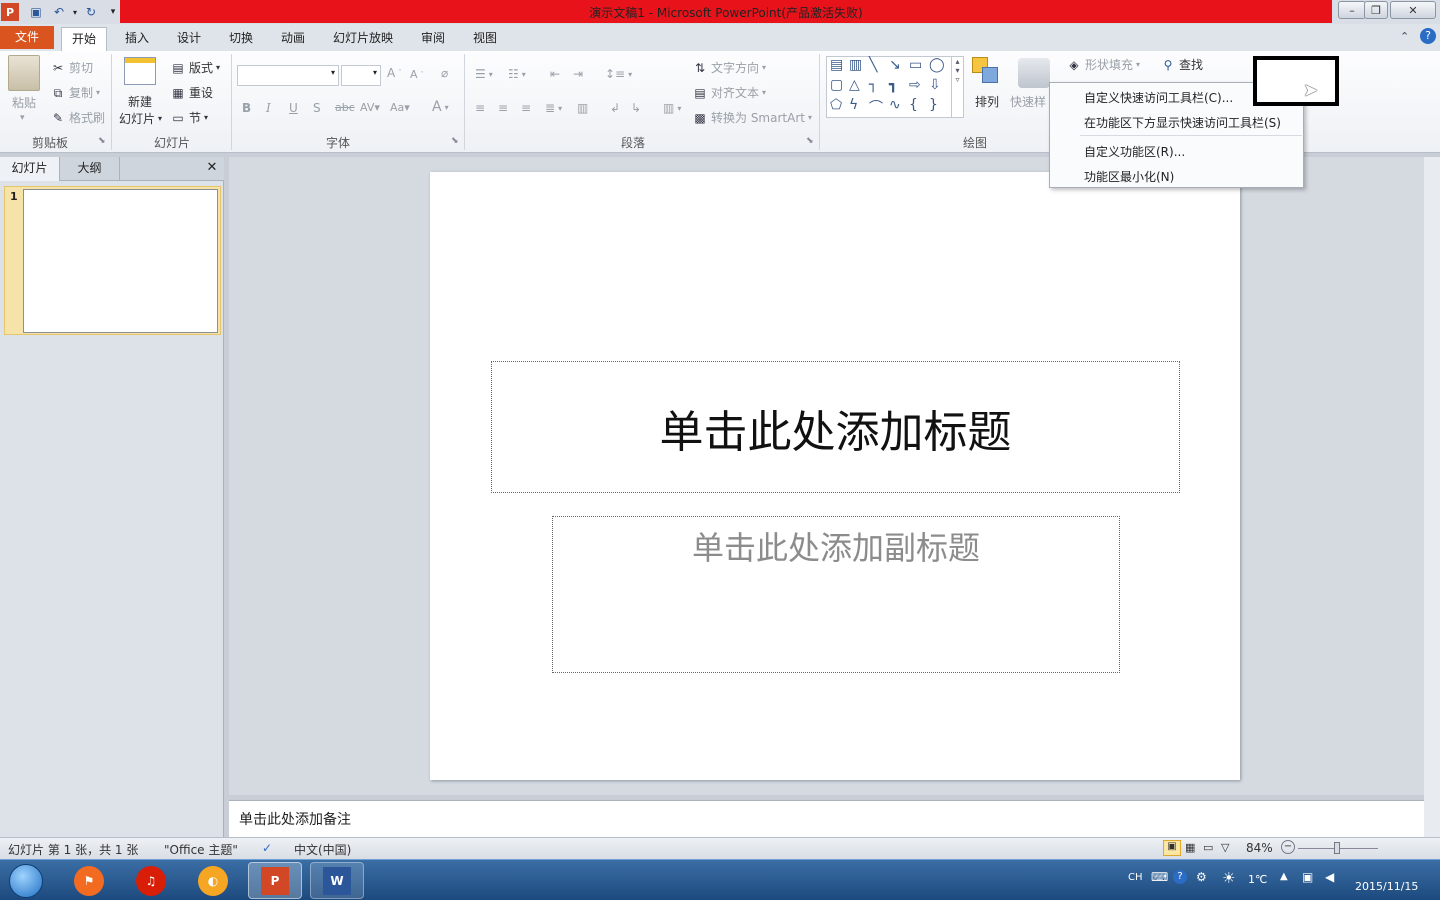 The image size is (1440, 900). I want to click on arc-shape-icon: ⌒, so click(876, 107).